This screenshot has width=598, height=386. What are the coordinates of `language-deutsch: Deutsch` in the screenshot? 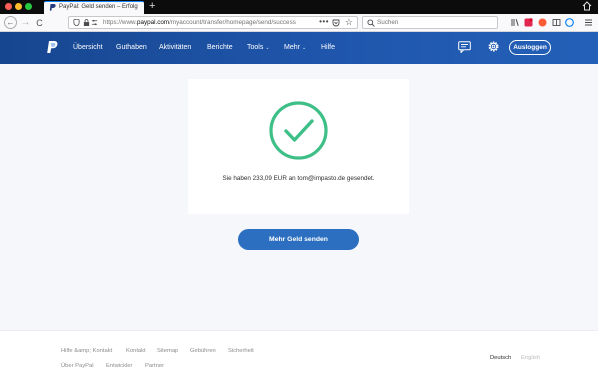 It's located at (500, 358).